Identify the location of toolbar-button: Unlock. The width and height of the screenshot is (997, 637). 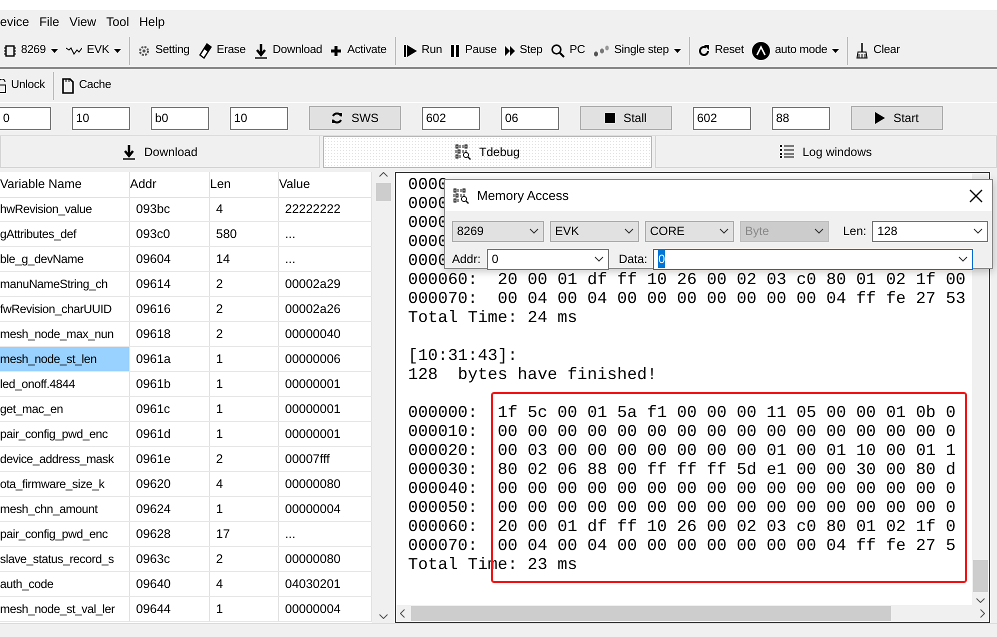
(24, 86).